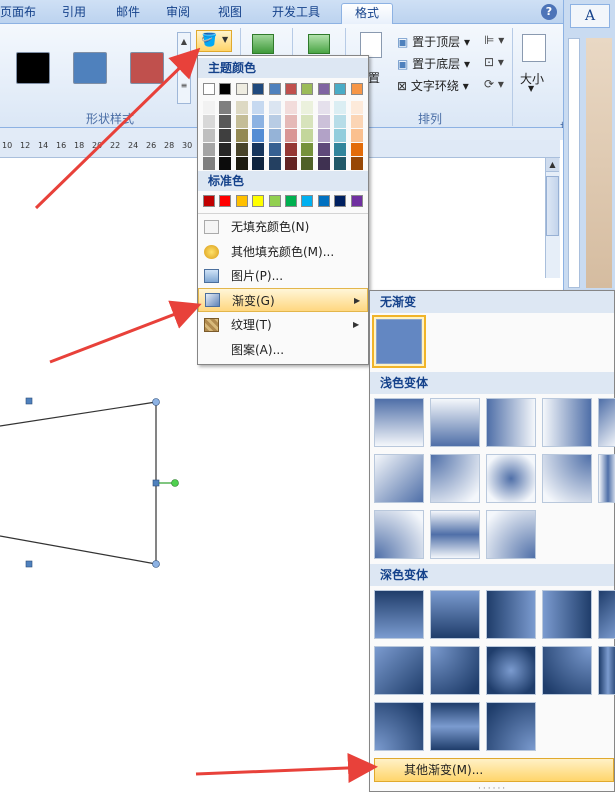  What do you see at coordinates (283, 325) in the screenshot?
I see `texture-item: 纹理(T) ▶` at bounding box center [283, 325].